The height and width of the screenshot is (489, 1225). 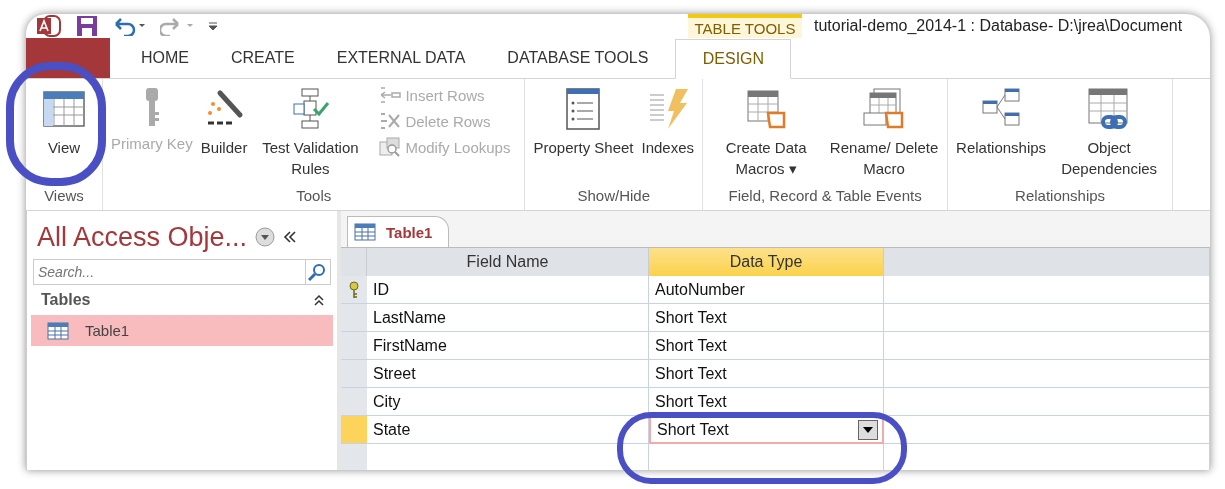 What do you see at coordinates (998, 26) in the screenshot?
I see `window-title: tutorial-demo_2014-1 : Database- D:\jrea\Document` at bounding box center [998, 26].